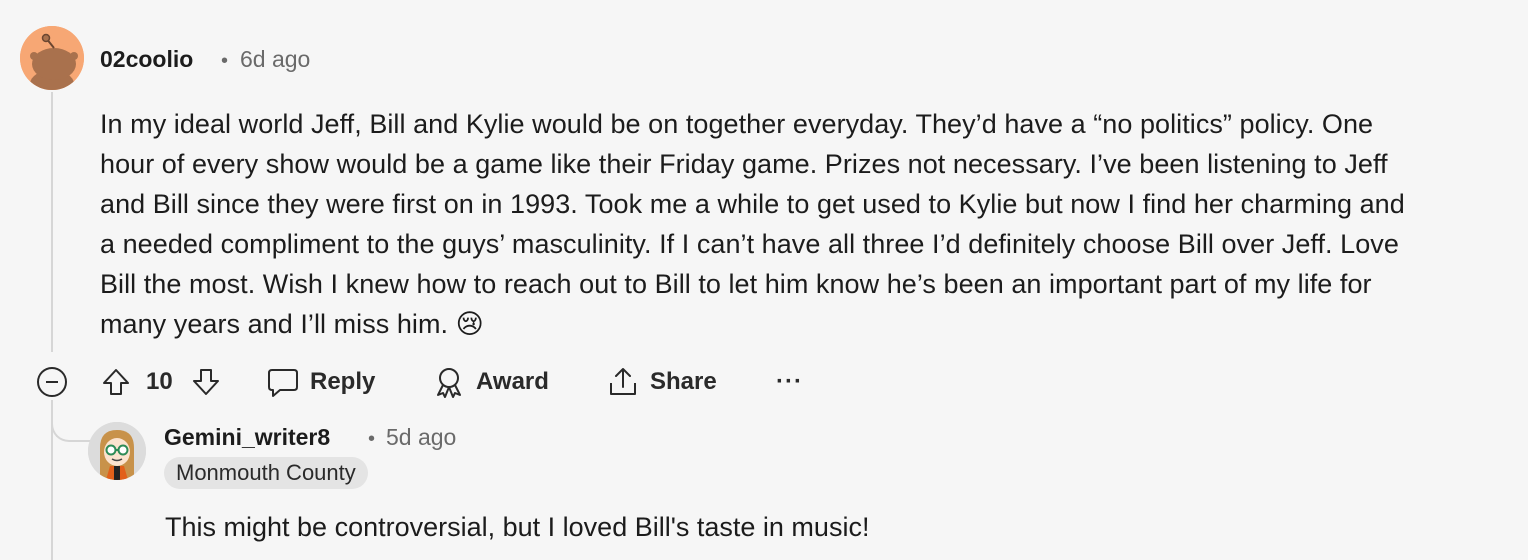 The height and width of the screenshot is (560, 1528). I want to click on reply-icon, so click(283, 383).